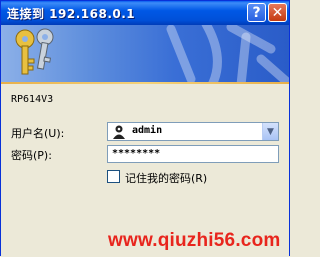 This screenshot has width=320, height=257. Describe the element at coordinates (71, 14) in the screenshot. I see `window-title: 连接到 192.168.0.1` at that location.